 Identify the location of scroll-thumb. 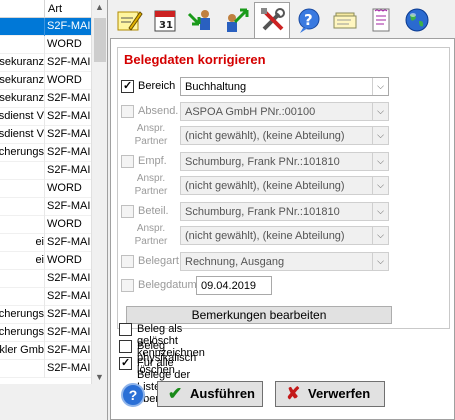
(100, 40).